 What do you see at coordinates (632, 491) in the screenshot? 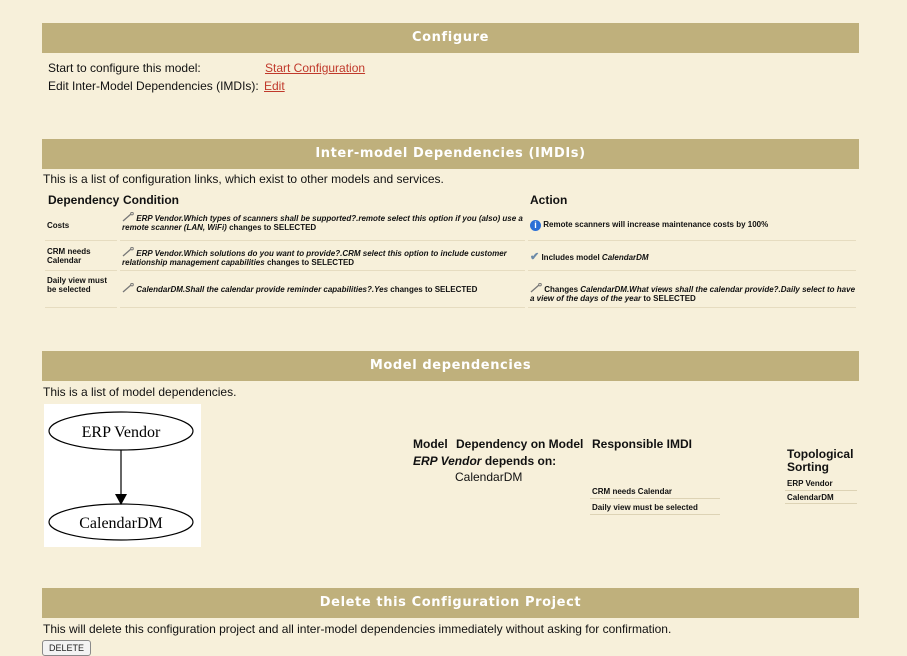
I see `responsible-imdi-item: CRM needs Calendar` at bounding box center [632, 491].